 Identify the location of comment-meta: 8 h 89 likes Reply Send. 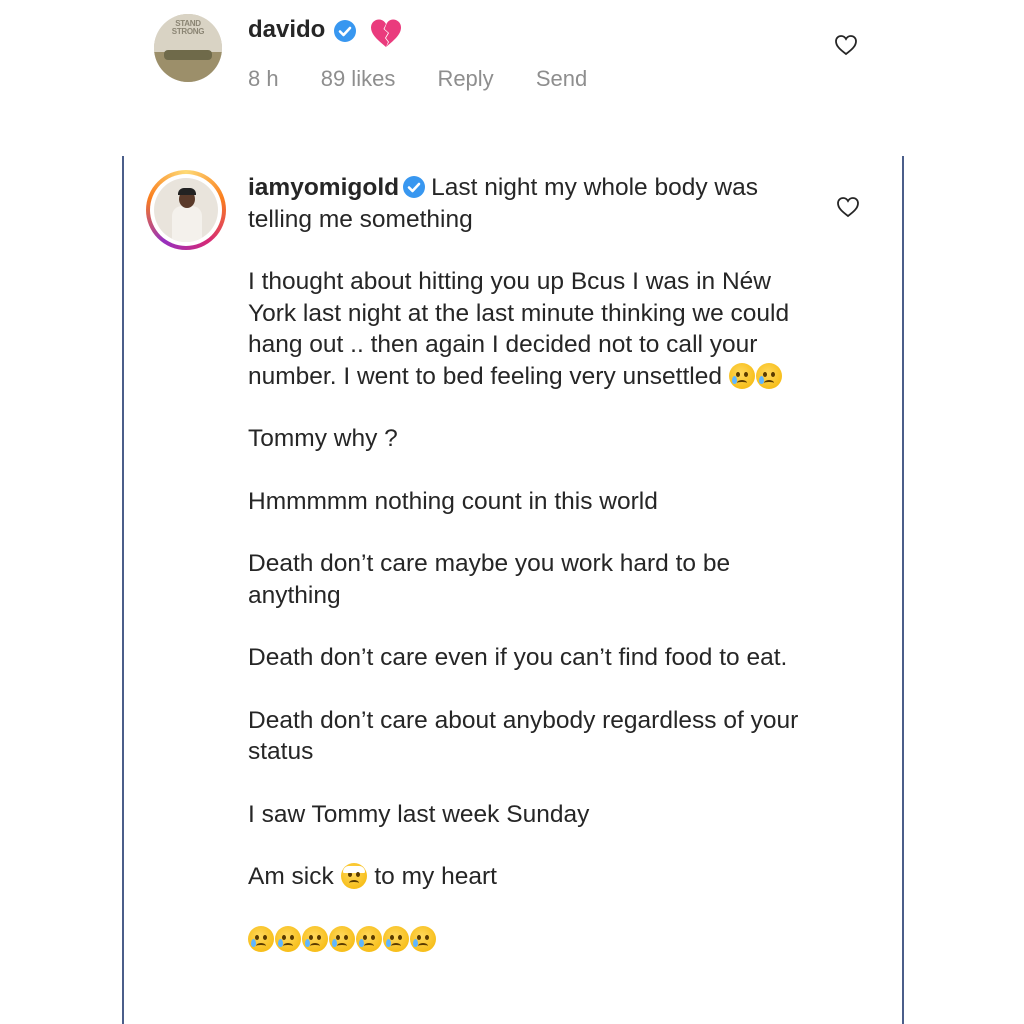
(435, 79).